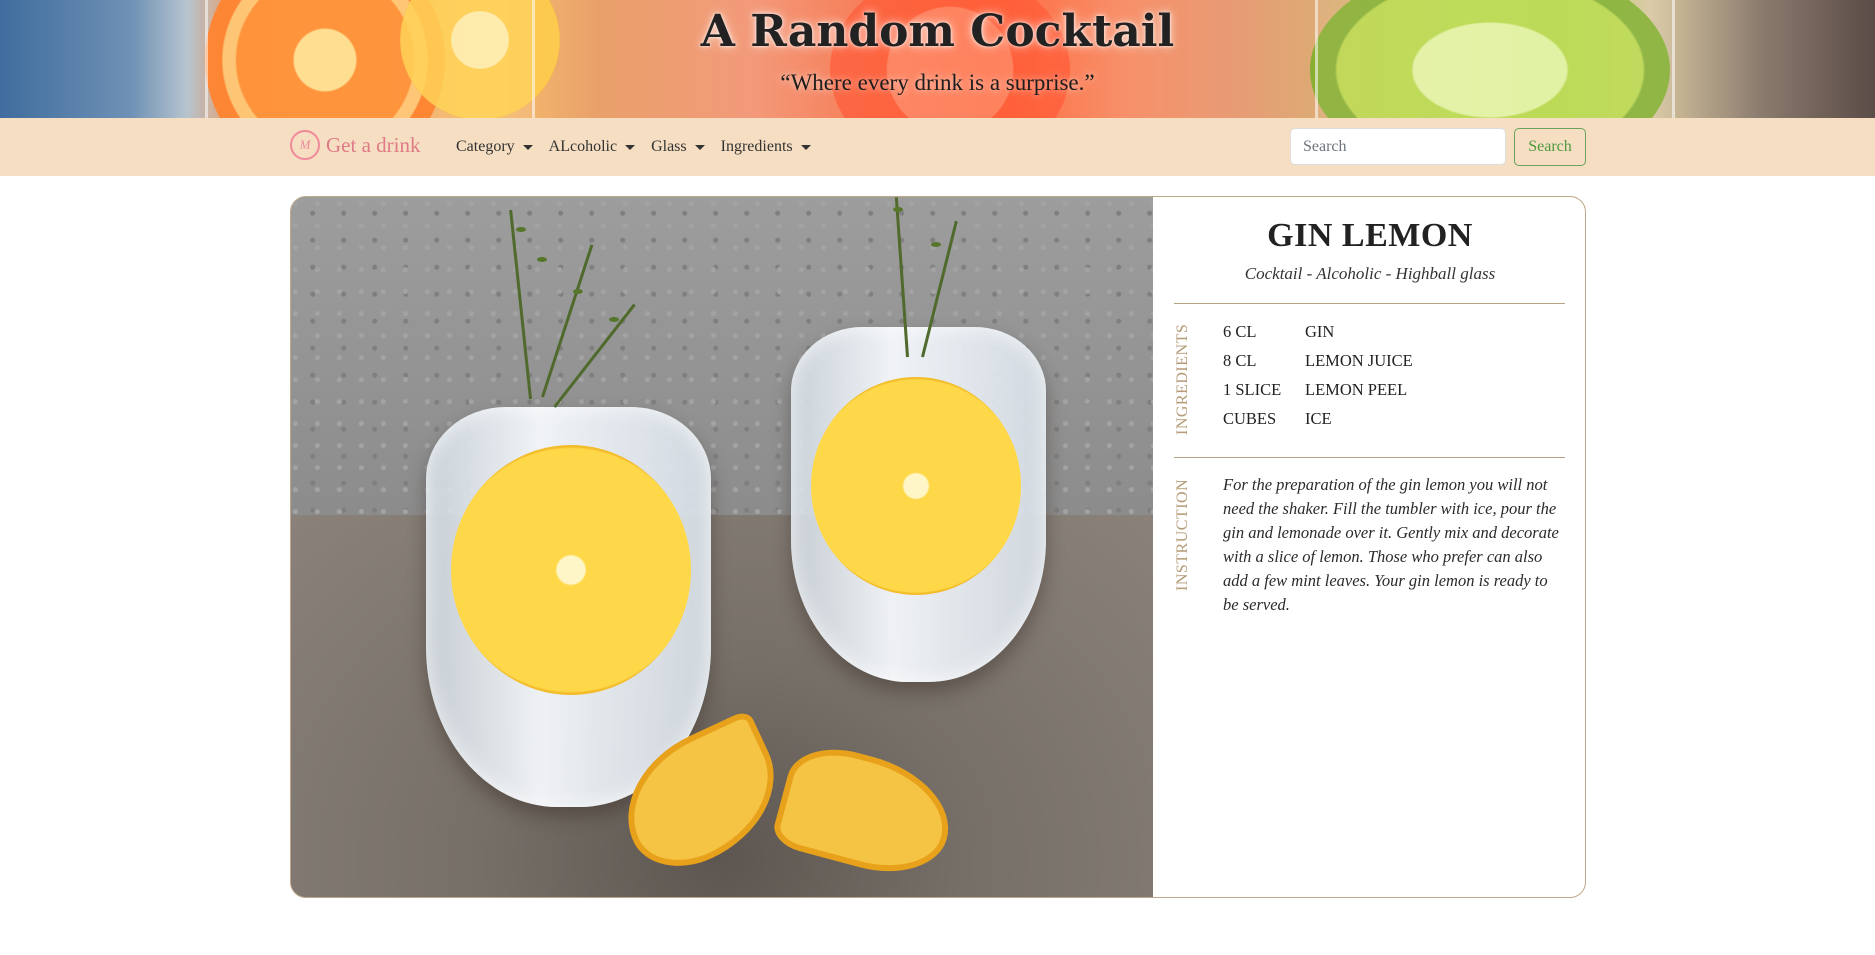 This screenshot has width=1875, height=955. I want to click on nav-dropdown-label: Category, so click(485, 146).